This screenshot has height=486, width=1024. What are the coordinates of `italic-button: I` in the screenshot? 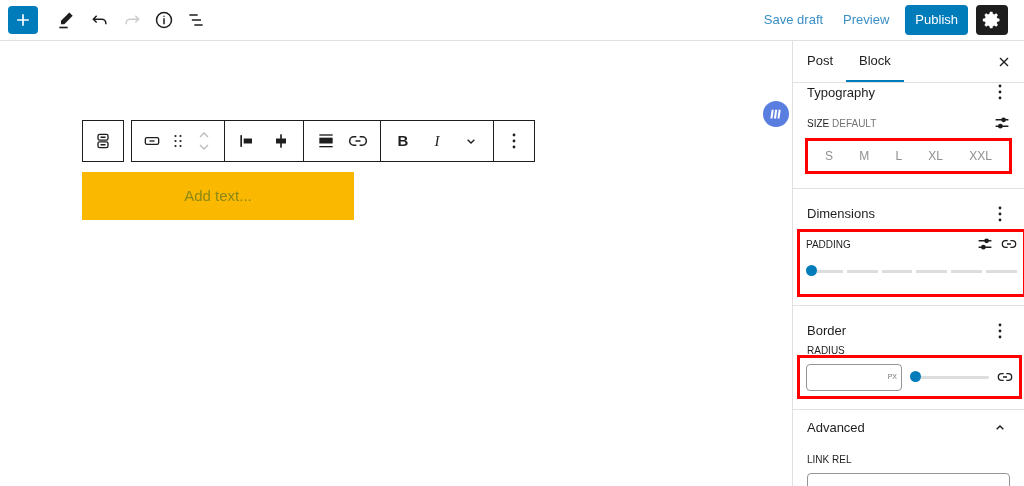 It's located at (437, 141).